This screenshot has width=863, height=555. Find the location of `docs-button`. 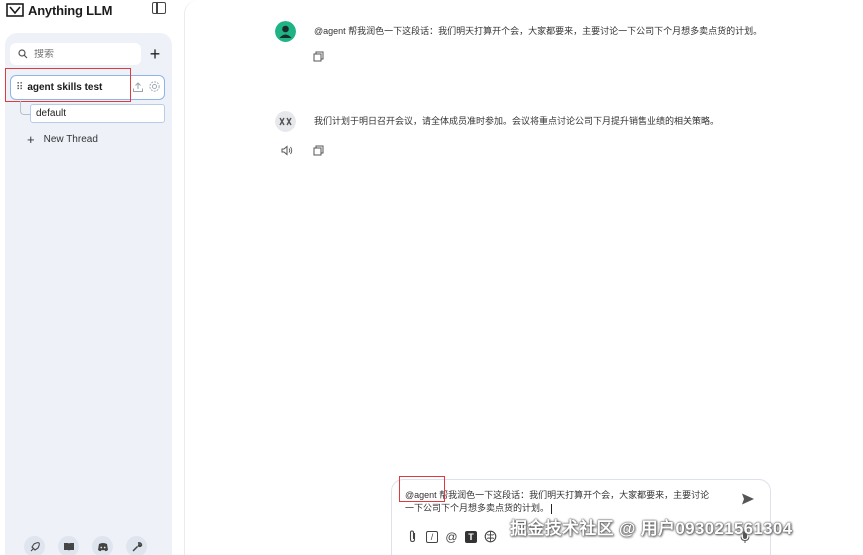

docs-button is located at coordinates (68, 545).